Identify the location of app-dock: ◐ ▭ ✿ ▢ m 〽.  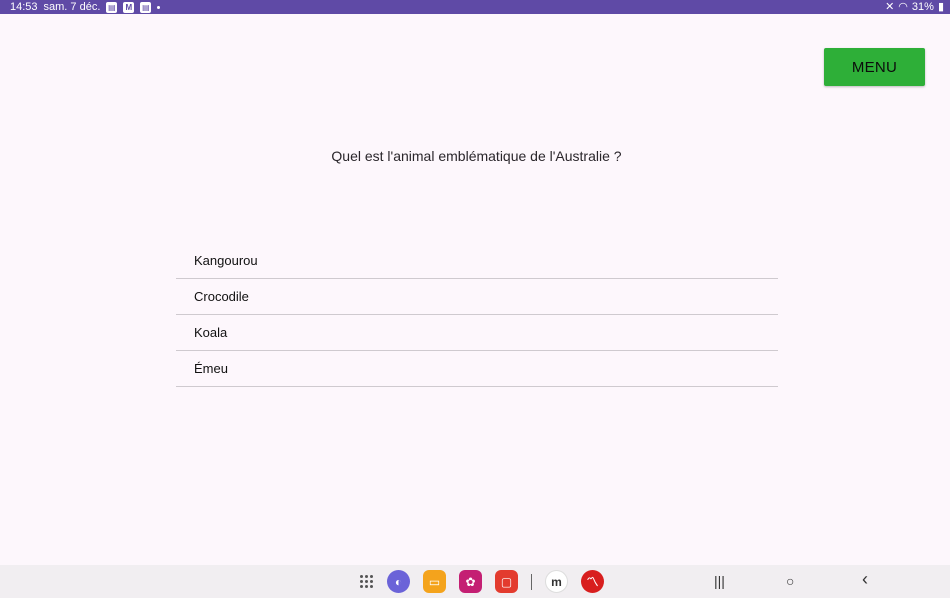
(481, 581).